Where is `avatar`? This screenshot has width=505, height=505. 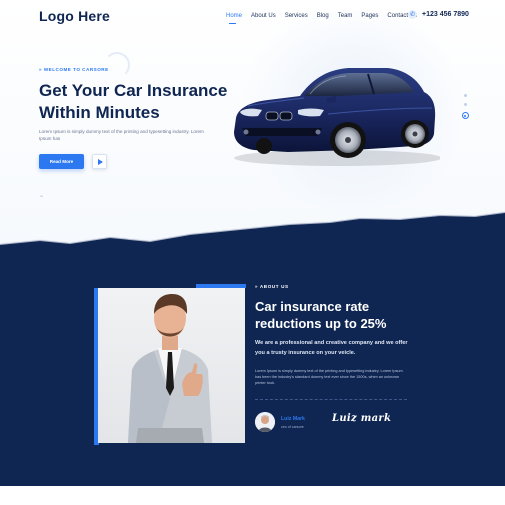
avatar is located at coordinates (265, 422).